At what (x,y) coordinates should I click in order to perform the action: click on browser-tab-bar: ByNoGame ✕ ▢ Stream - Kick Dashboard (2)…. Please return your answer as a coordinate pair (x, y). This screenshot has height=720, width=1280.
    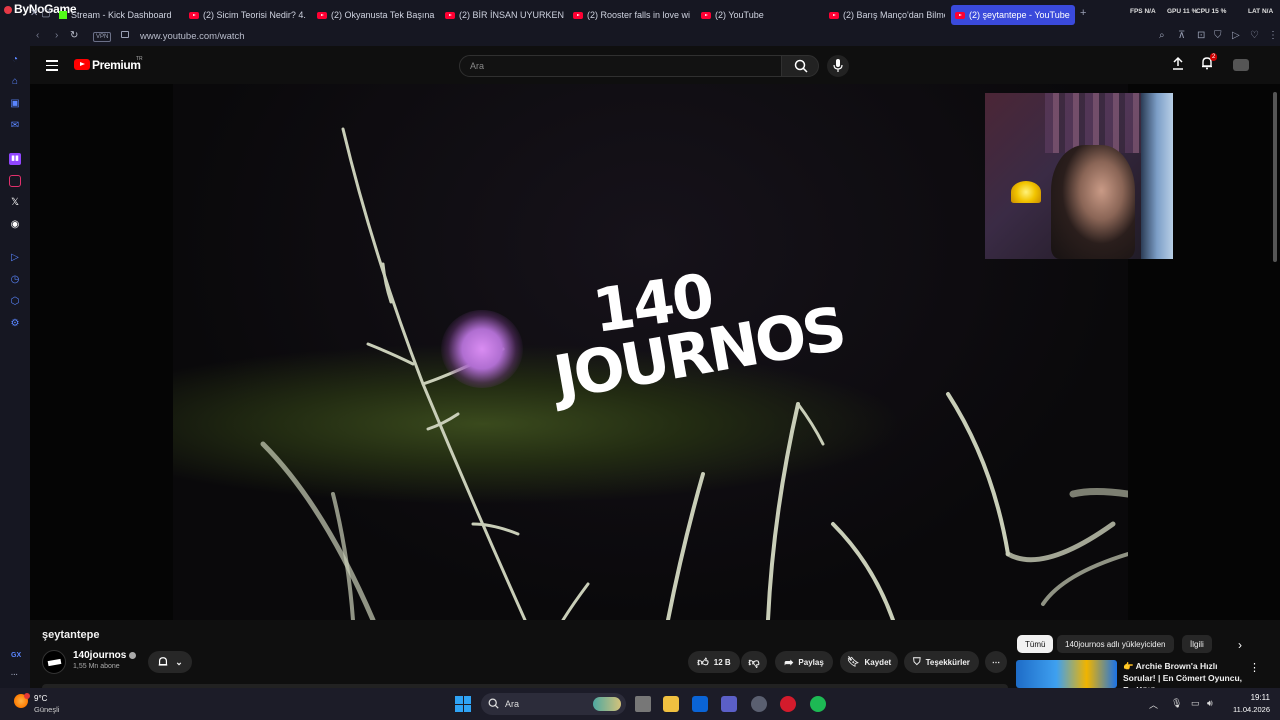
    Looking at the image, I should click on (640, 14).